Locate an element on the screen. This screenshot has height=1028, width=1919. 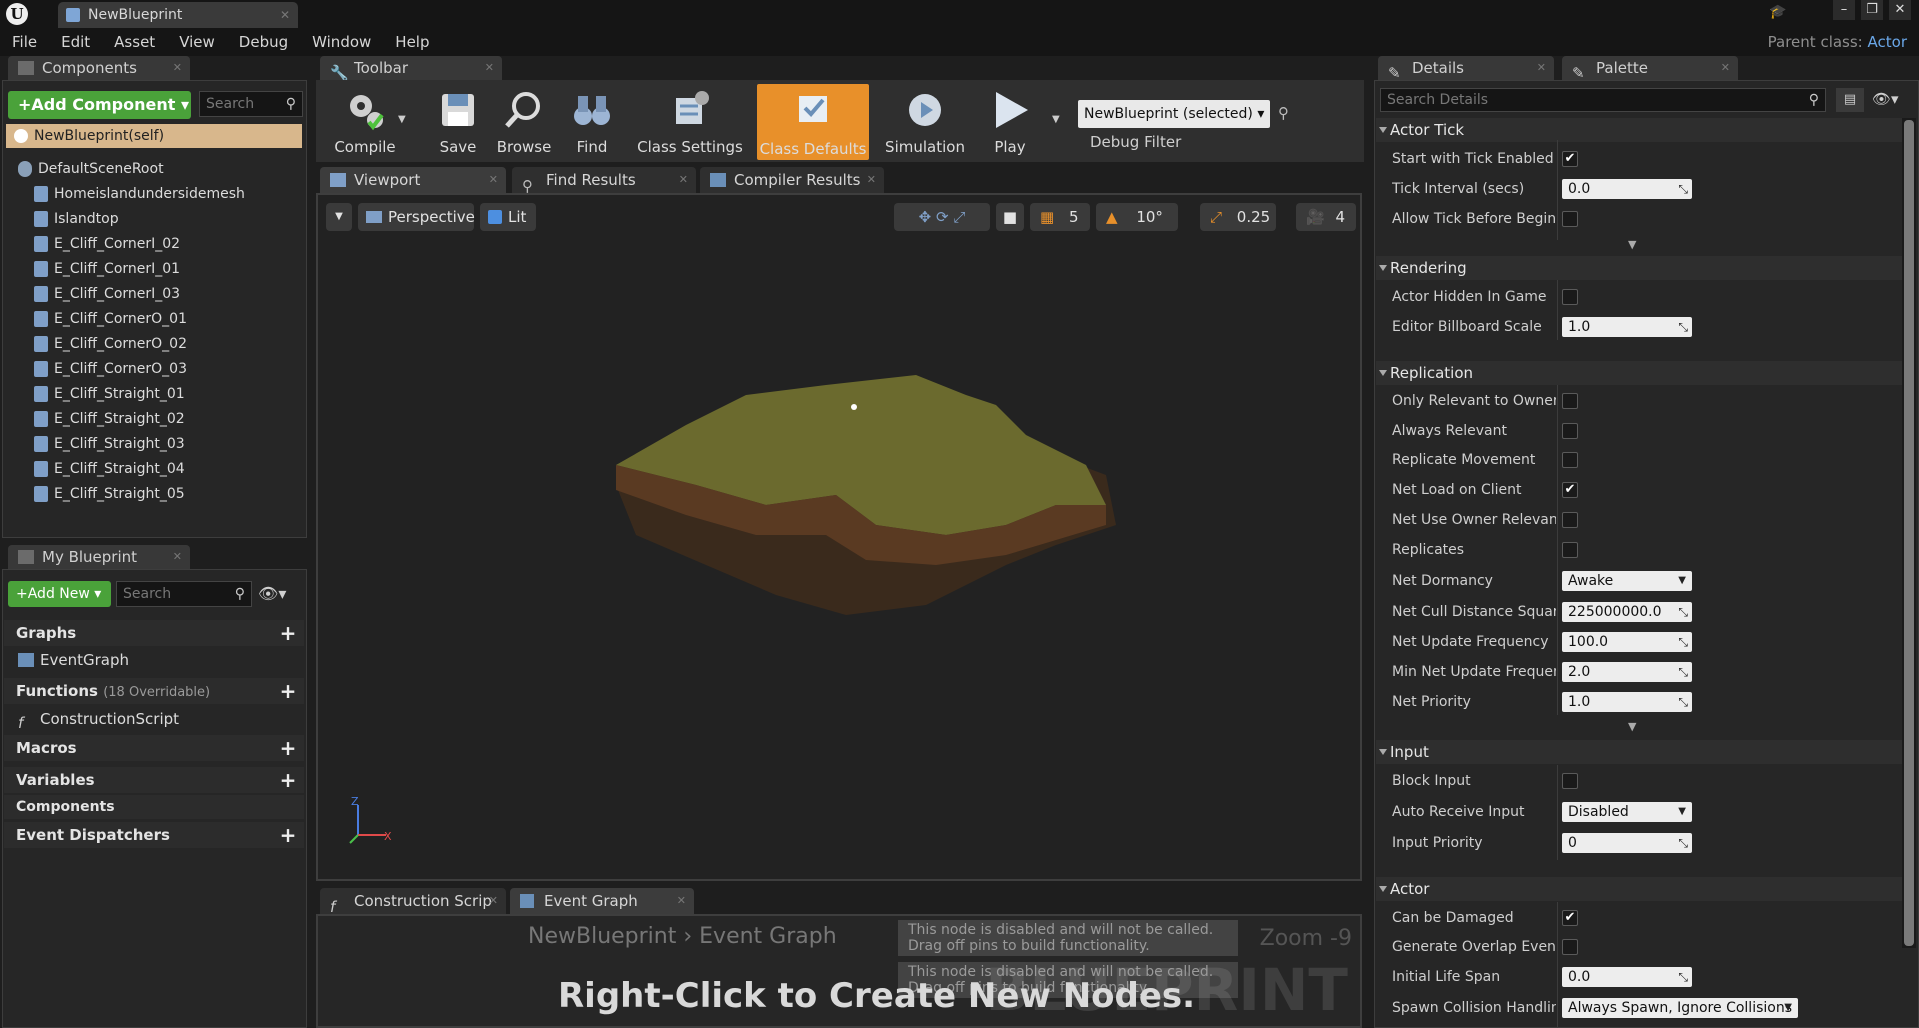
net-update-field: 100.0 is located at coordinates (1627, 642).